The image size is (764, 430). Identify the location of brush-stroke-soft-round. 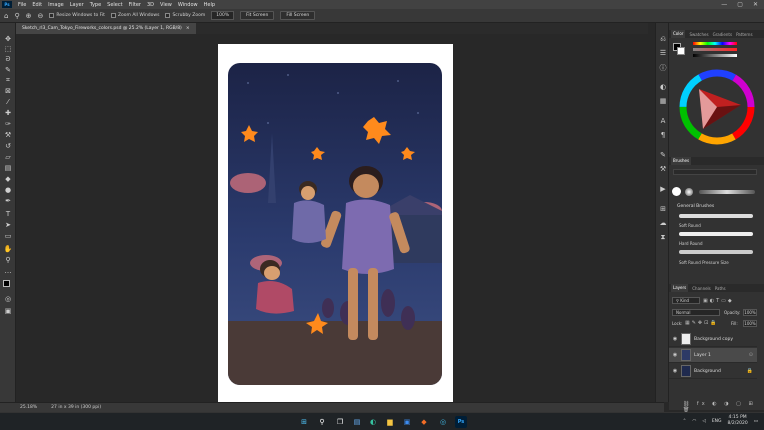
(716, 216).